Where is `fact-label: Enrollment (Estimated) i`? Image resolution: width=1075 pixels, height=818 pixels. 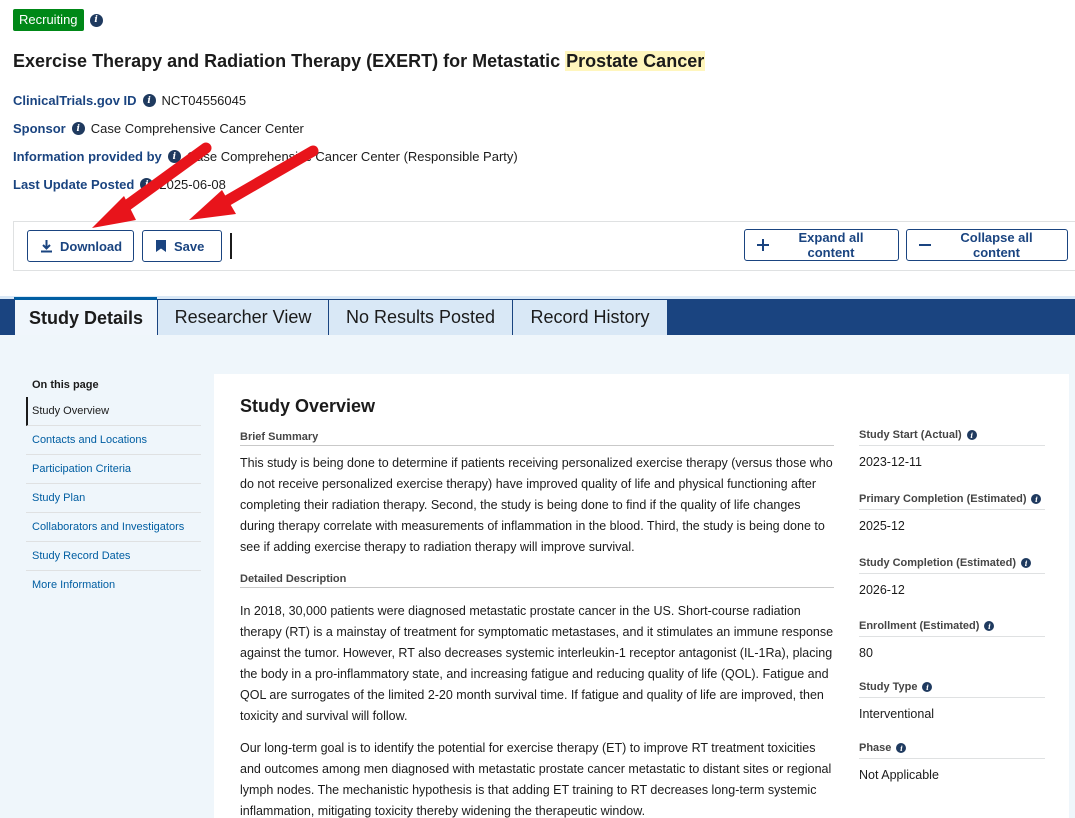 fact-label: Enrollment (Estimated) i is located at coordinates (952, 628).